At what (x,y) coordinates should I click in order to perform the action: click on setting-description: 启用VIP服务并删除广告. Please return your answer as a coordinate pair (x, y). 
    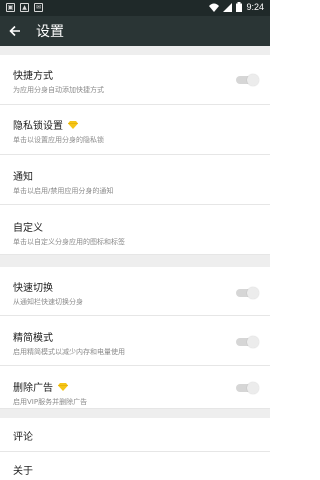
    Looking at the image, I should click on (50, 402).